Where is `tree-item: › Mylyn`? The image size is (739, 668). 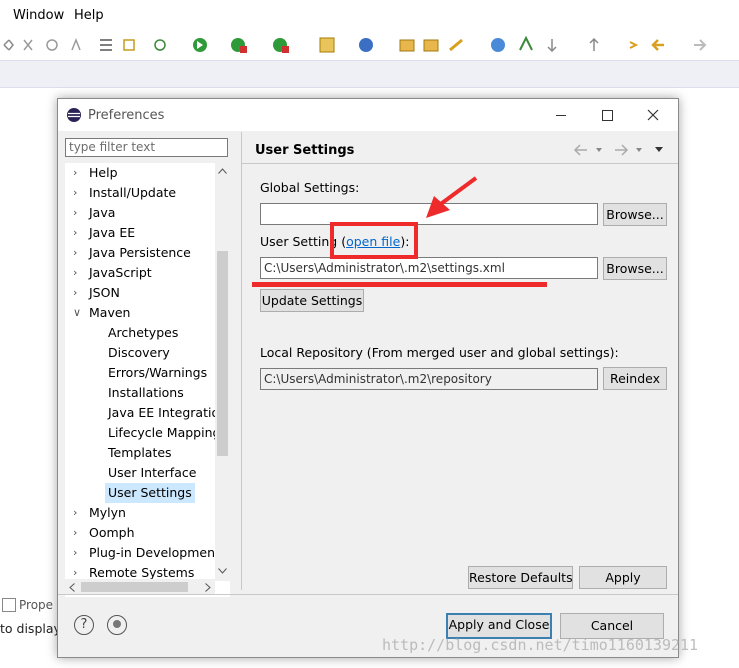
tree-item: › Mylyn is located at coordinates (140, 513).